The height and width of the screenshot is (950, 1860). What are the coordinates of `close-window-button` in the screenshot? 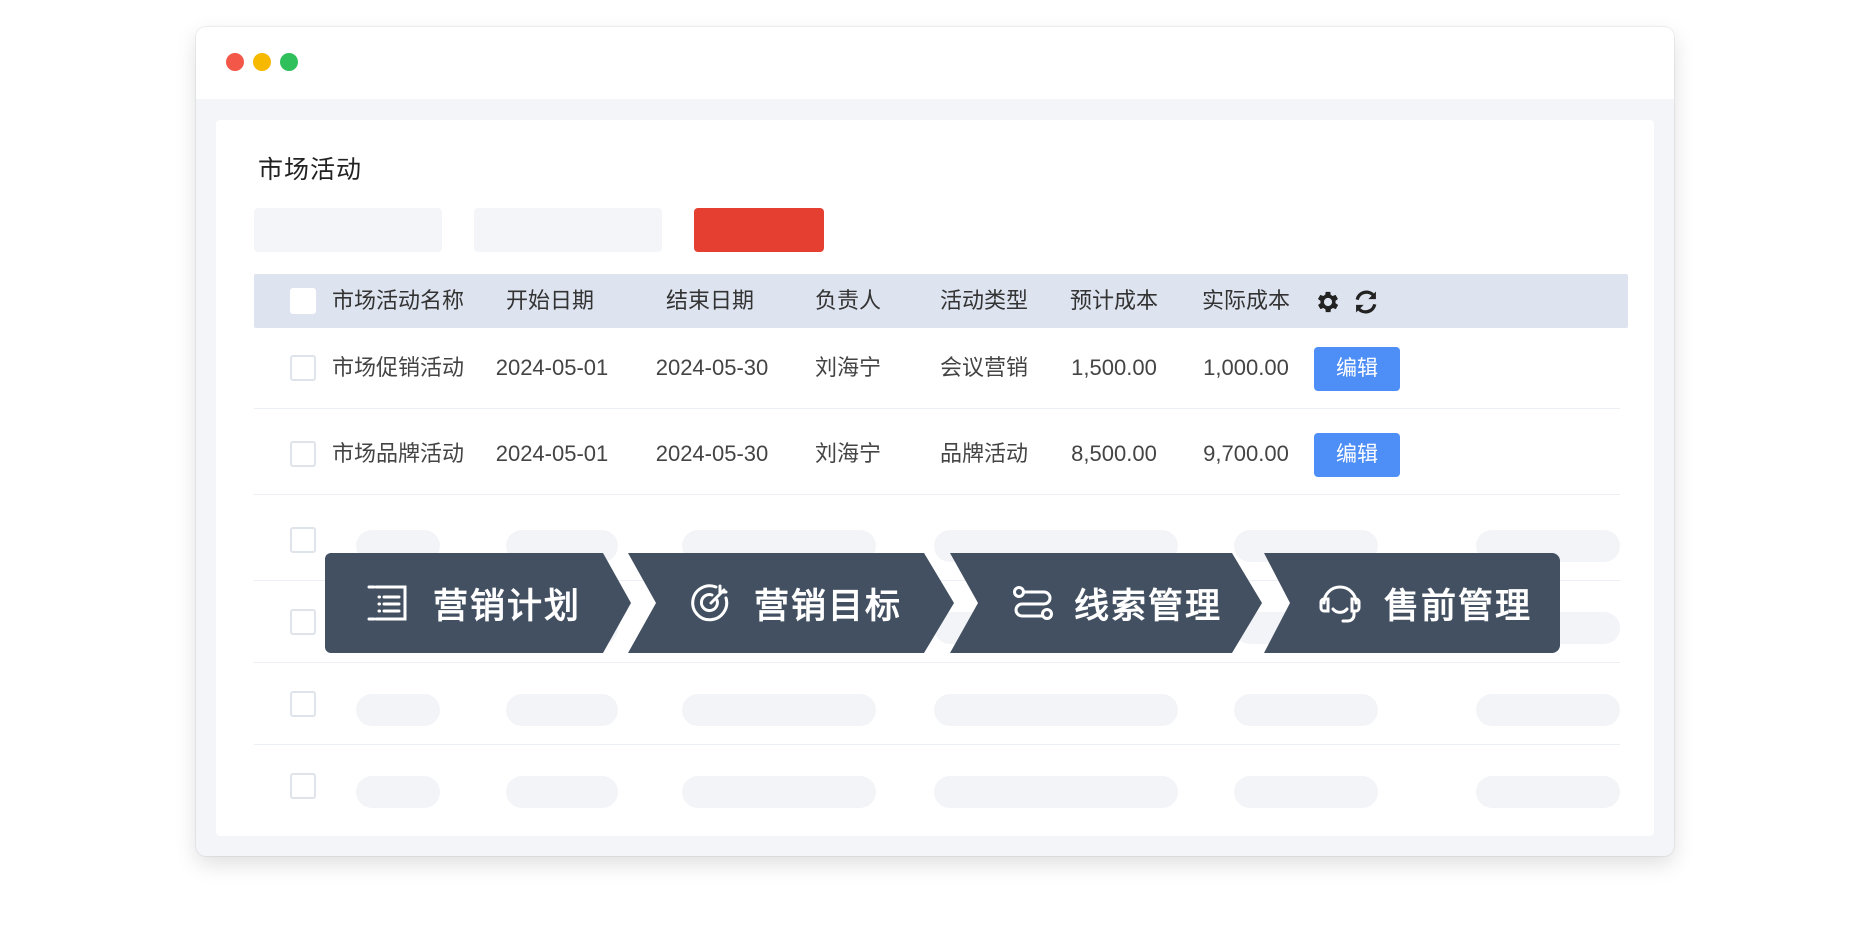 It's located at (235, 62).